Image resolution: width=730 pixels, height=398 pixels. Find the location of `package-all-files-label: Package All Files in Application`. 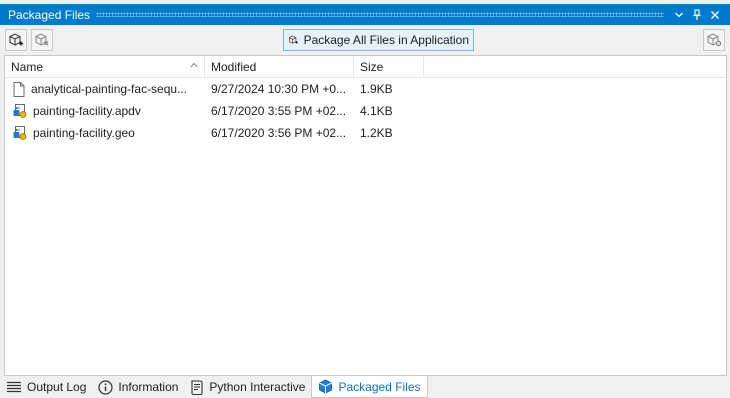

package-all-files-label: Package All Files in Application is located at coordinates (386, 40).